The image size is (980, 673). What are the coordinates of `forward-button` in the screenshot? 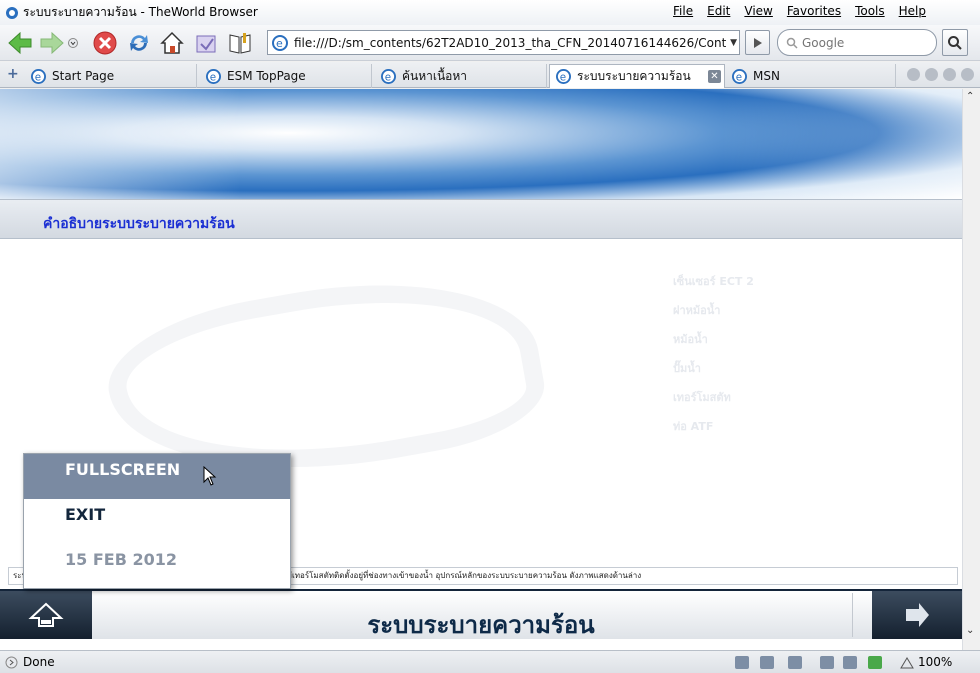 It's located at (52, 43).